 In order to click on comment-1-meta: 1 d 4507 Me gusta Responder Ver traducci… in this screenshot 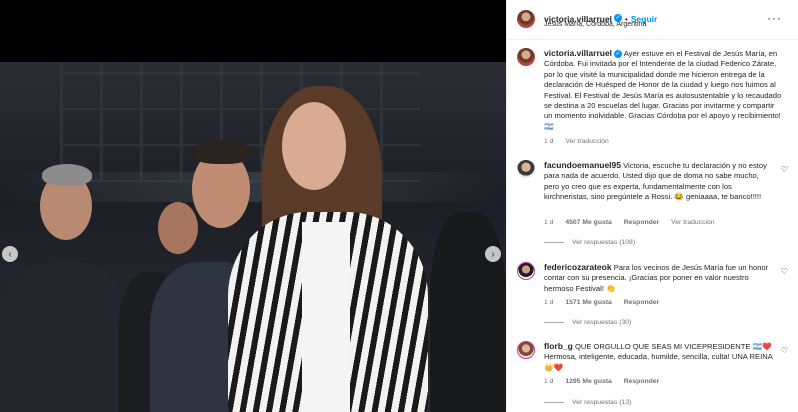, I will do `click(634, 222)`.